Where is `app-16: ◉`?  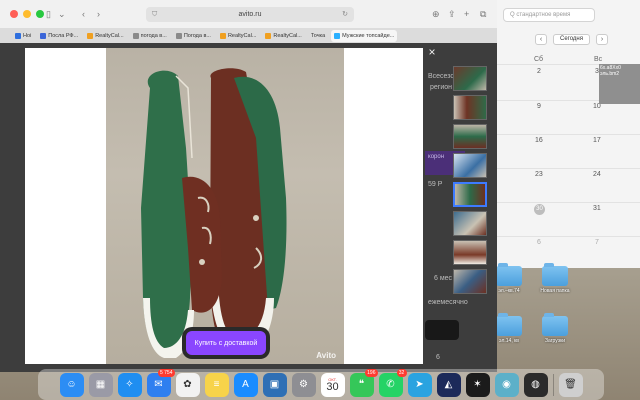 app-16: ◉ is located at coordinates (506, 384).